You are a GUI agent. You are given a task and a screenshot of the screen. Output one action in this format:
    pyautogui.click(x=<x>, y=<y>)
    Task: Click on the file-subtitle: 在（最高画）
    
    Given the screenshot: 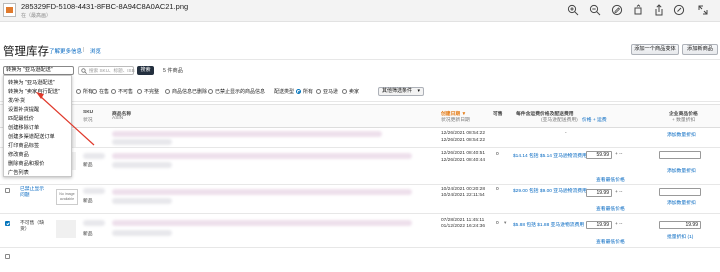 What is the action you would take?
    pyautogui.click(x=36, y=16)
    